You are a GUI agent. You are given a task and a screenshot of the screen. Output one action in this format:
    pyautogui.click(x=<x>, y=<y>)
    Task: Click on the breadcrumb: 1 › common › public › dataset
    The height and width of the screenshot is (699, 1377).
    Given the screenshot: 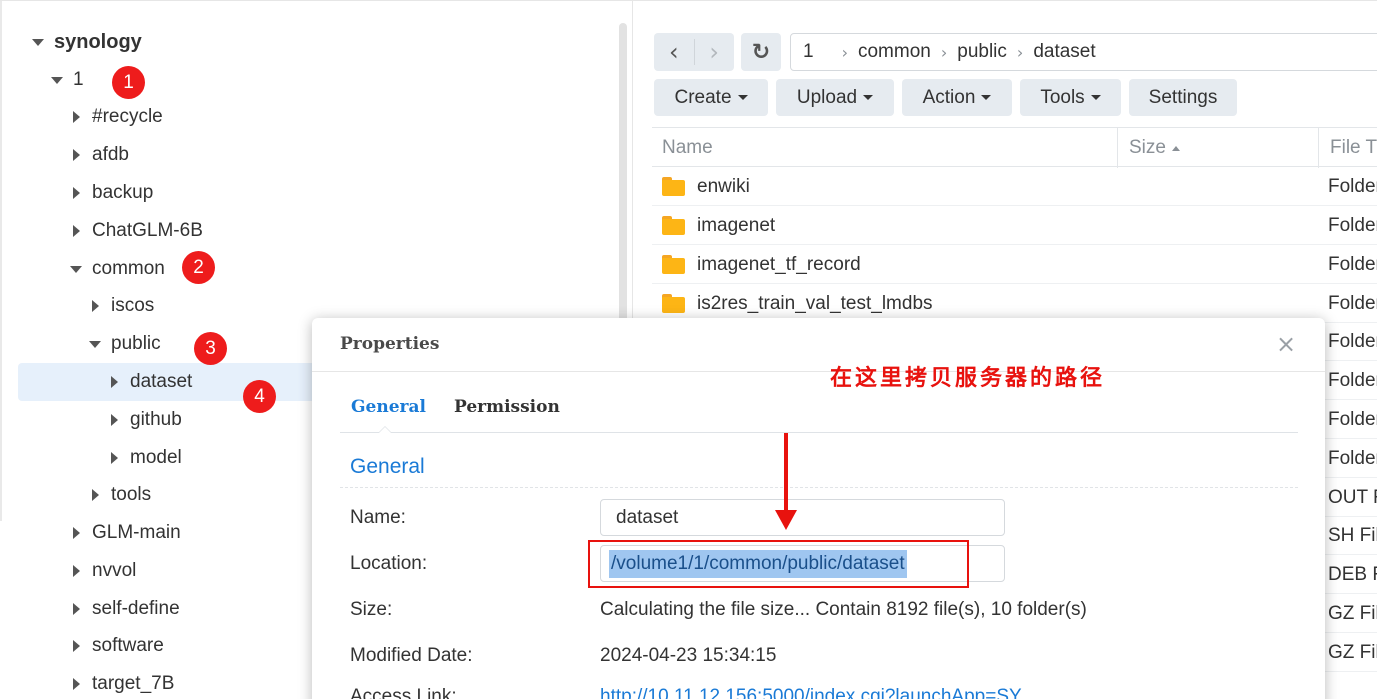 What is the action you would take?
    pyautogui.click(x=1083, y=52)
    